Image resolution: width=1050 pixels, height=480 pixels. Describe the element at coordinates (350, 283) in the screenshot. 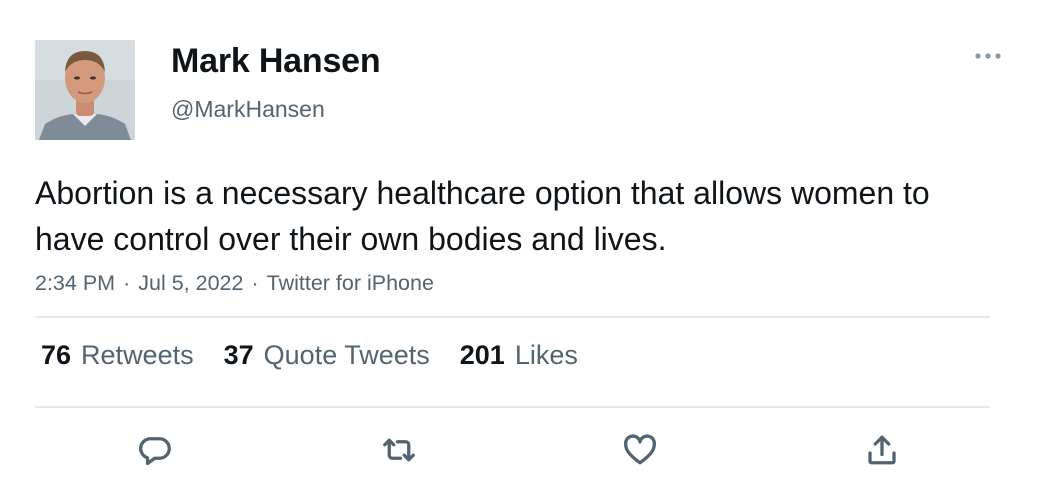

I see `tweet-source: Twitter for iPhone` at that location.